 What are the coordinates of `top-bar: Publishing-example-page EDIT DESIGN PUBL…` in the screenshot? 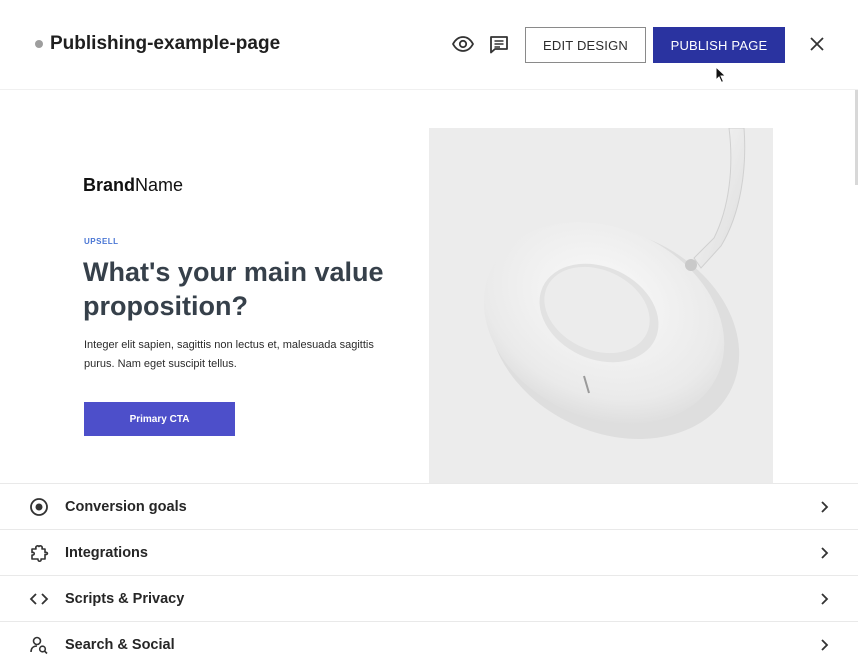 It's located at (429, 45).